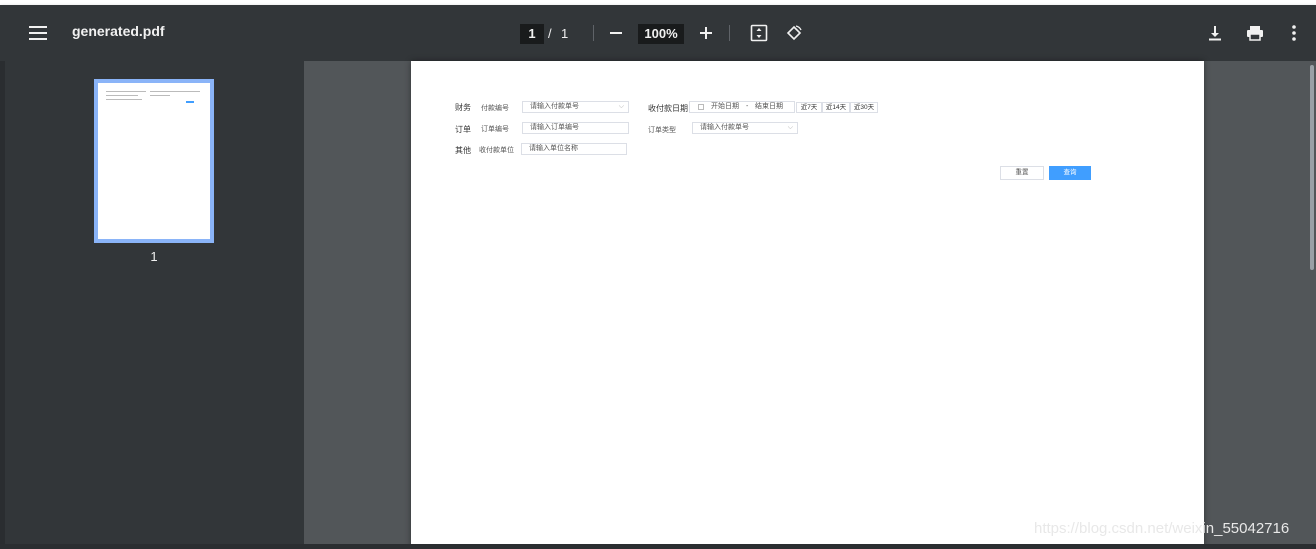  I want to click on order-number-placeholder: 请输入订单编号, so click(554, 127).